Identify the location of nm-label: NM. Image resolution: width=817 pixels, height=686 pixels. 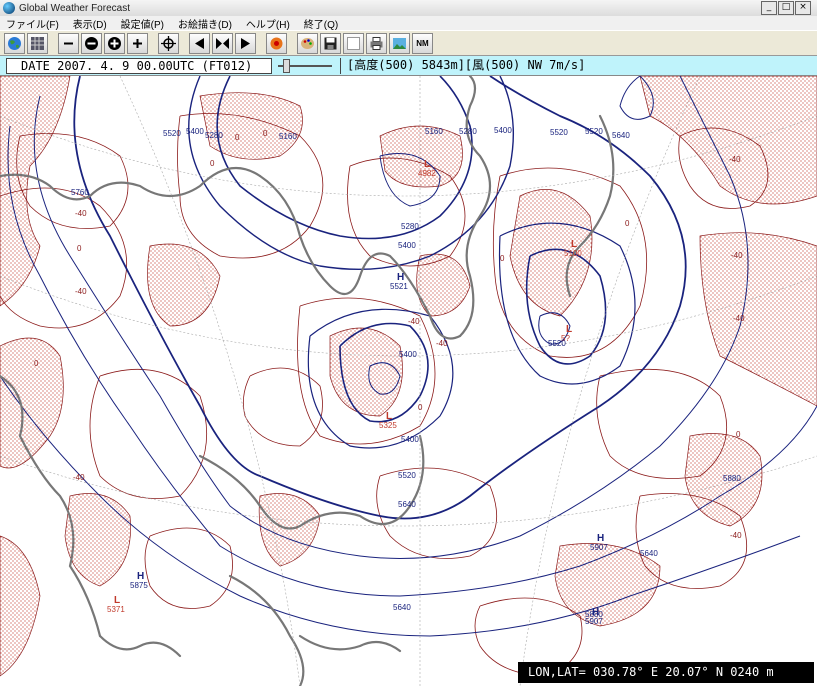
(422, 43).